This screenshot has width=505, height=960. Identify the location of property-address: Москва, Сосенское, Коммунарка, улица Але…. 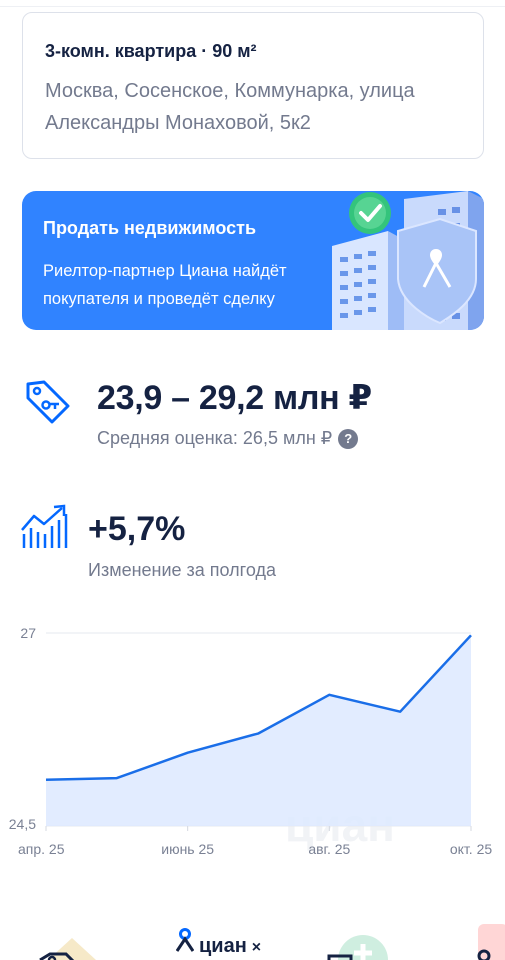
(230, 107).